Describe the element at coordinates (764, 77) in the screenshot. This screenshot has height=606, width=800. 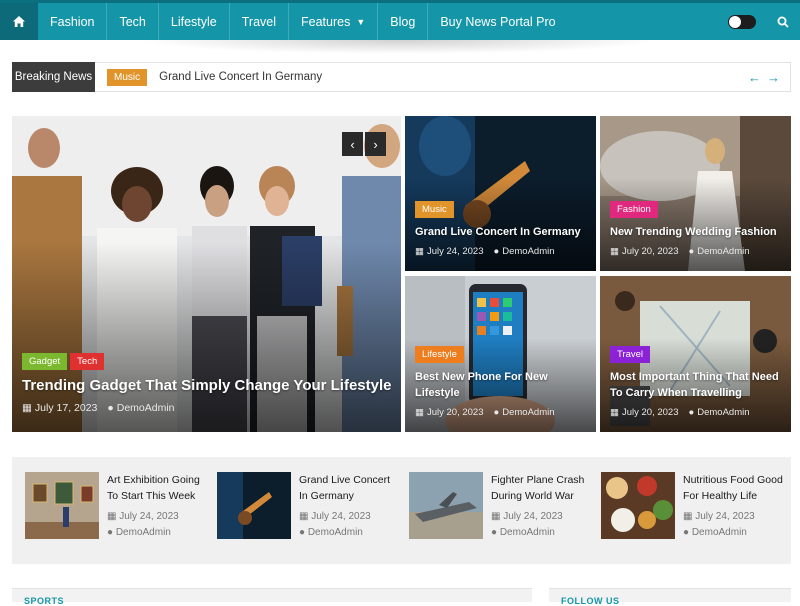
I see `ticker-controls: ← →` at that location.